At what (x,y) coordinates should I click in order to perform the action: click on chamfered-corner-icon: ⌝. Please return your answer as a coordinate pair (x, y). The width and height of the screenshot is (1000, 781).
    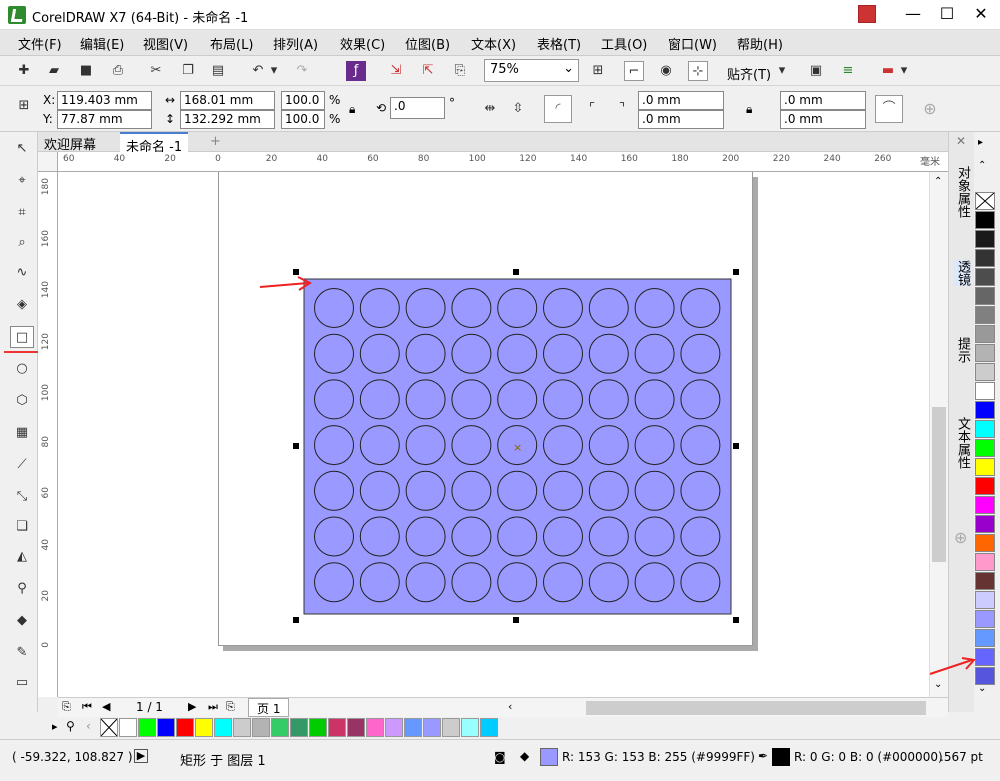
    Looking at the image, I should click on (622, 109).